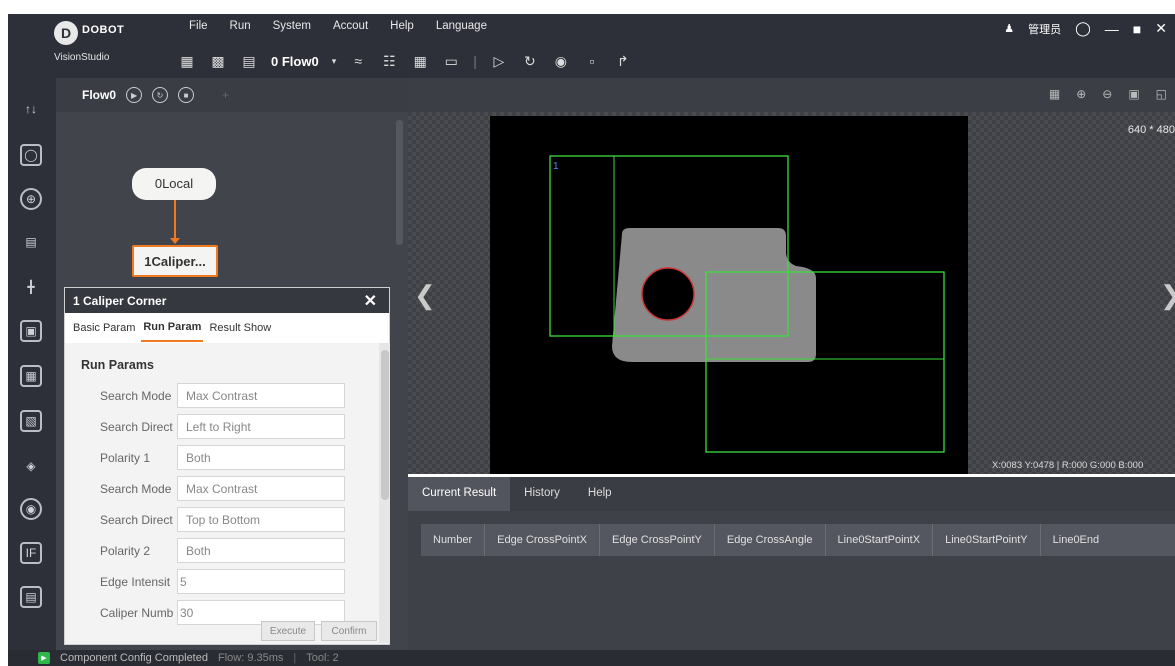 This screenshot has width=1175, height=666. I want to click on minimize-icon: —, so click(1112, 29).